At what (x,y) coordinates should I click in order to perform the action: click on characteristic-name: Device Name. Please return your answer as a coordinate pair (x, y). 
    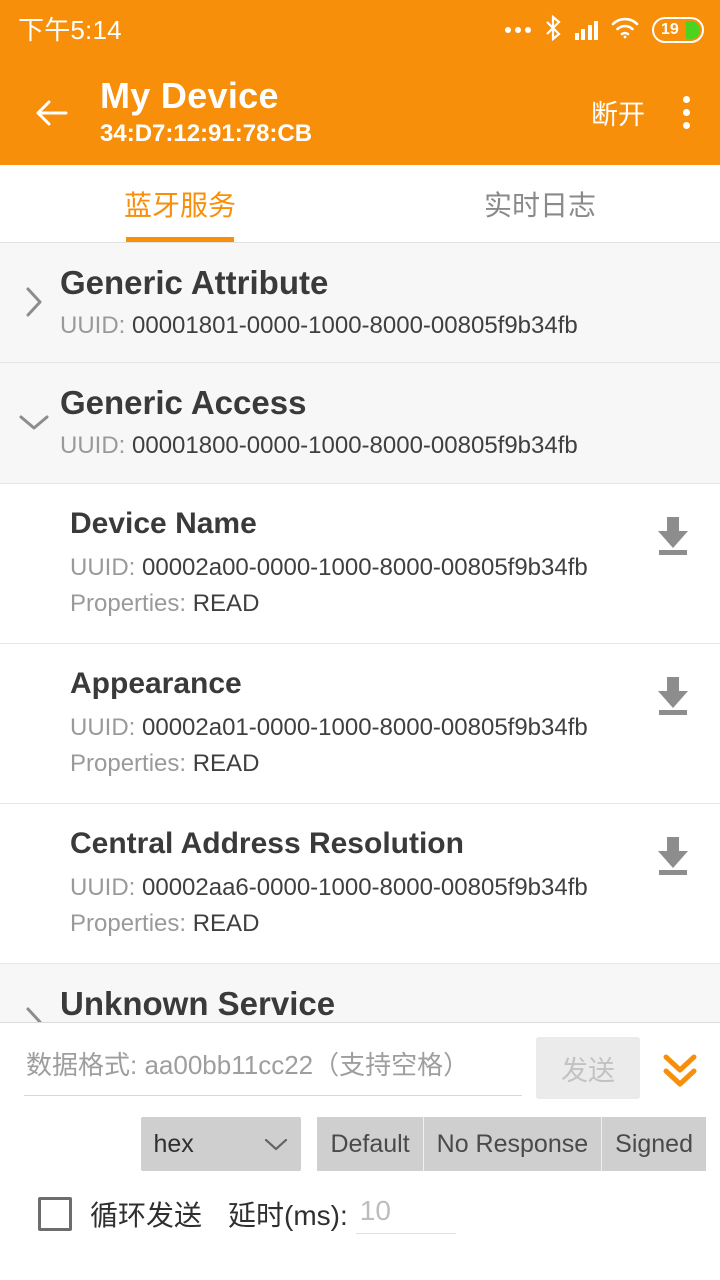
    Looking at the image, I should click on (163, 523).